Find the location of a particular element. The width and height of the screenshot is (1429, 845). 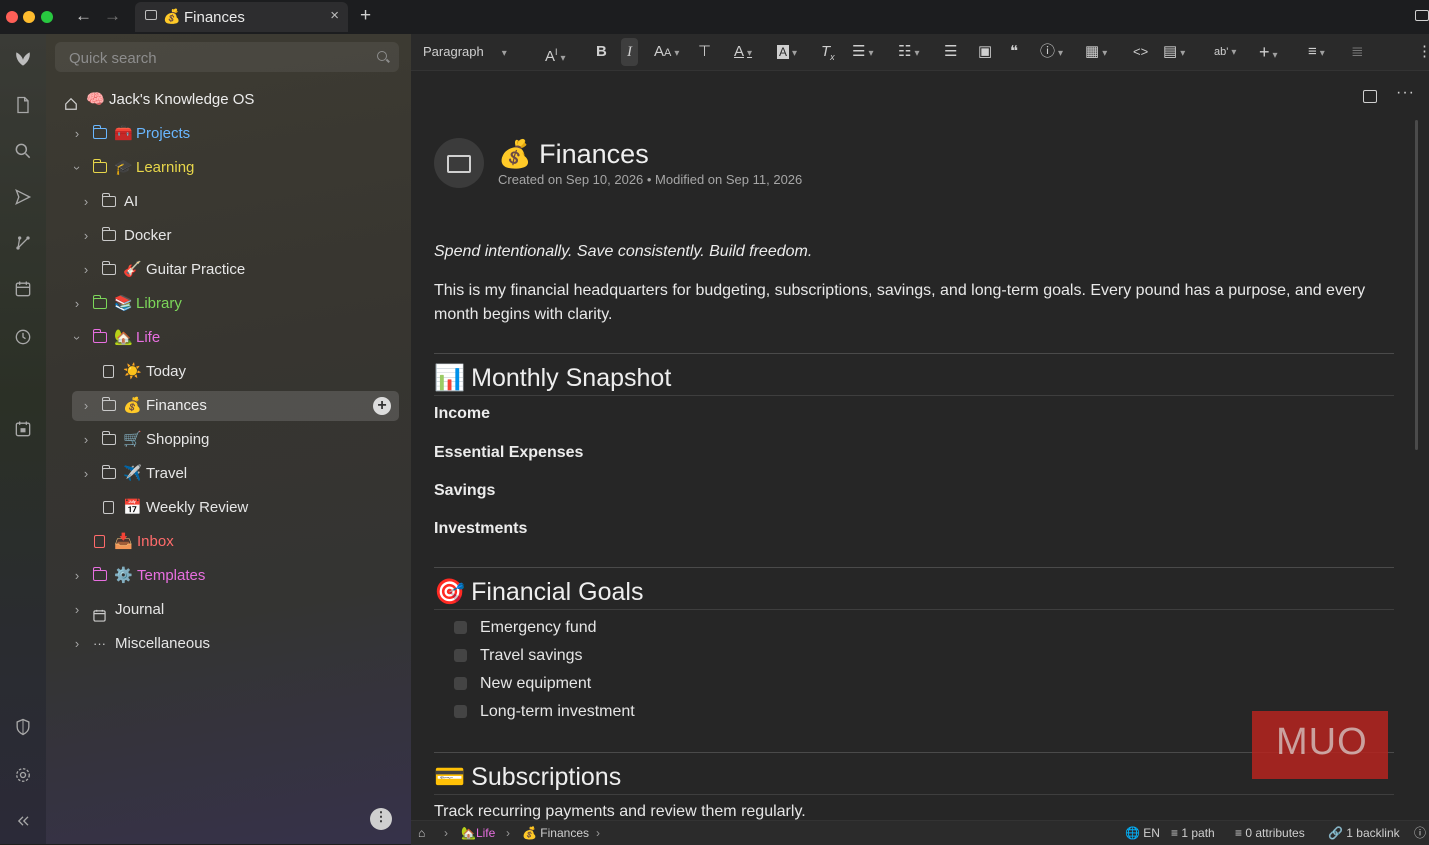

backlinks-indicator: 🔗 1 backlink is located at coordinates (1364, 833).